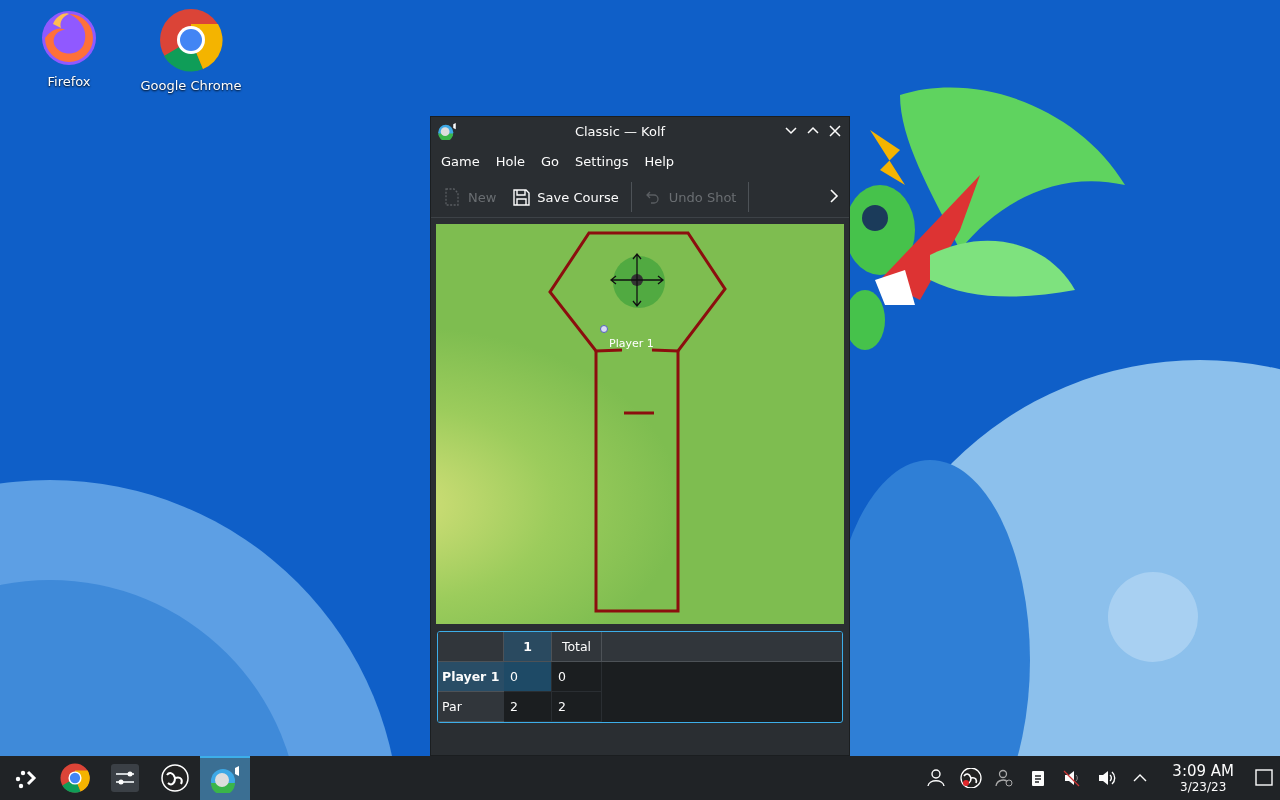  I want to click on player-label: Player 1, so click(631, 343).